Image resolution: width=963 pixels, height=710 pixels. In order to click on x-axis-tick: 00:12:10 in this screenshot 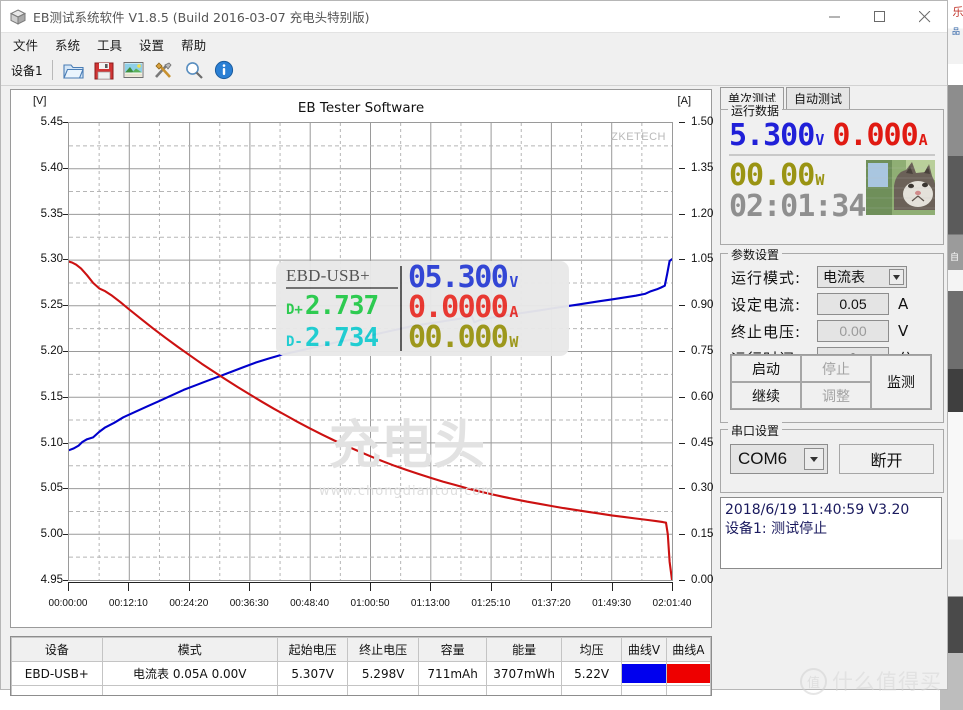, I will do `click(128, 603)`.